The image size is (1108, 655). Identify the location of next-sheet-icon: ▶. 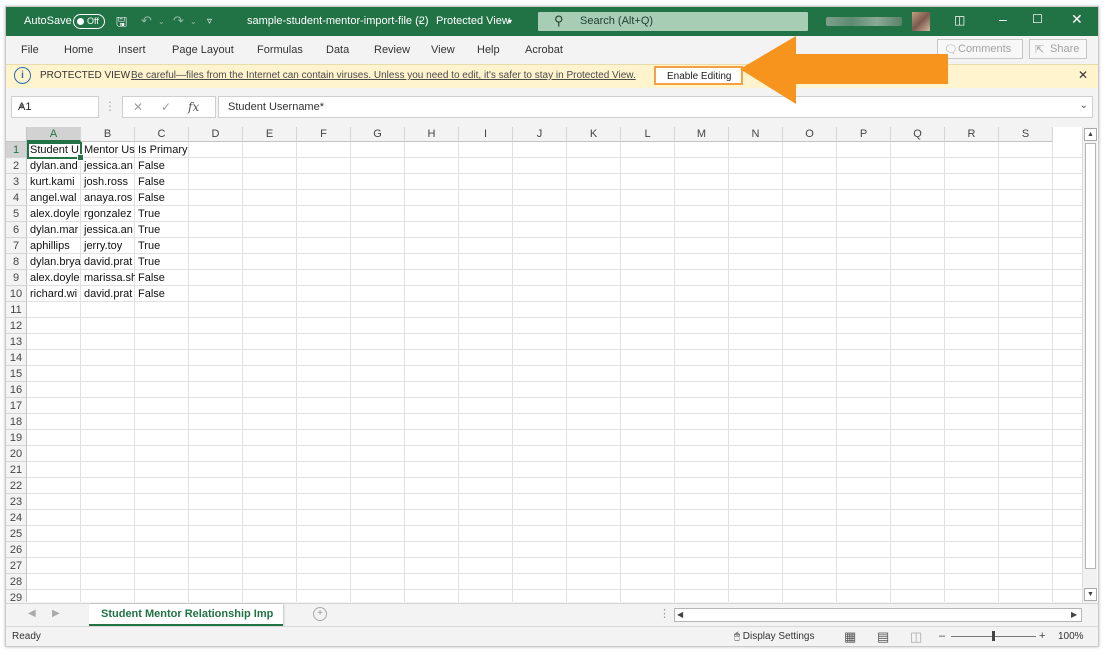
(56, 613).